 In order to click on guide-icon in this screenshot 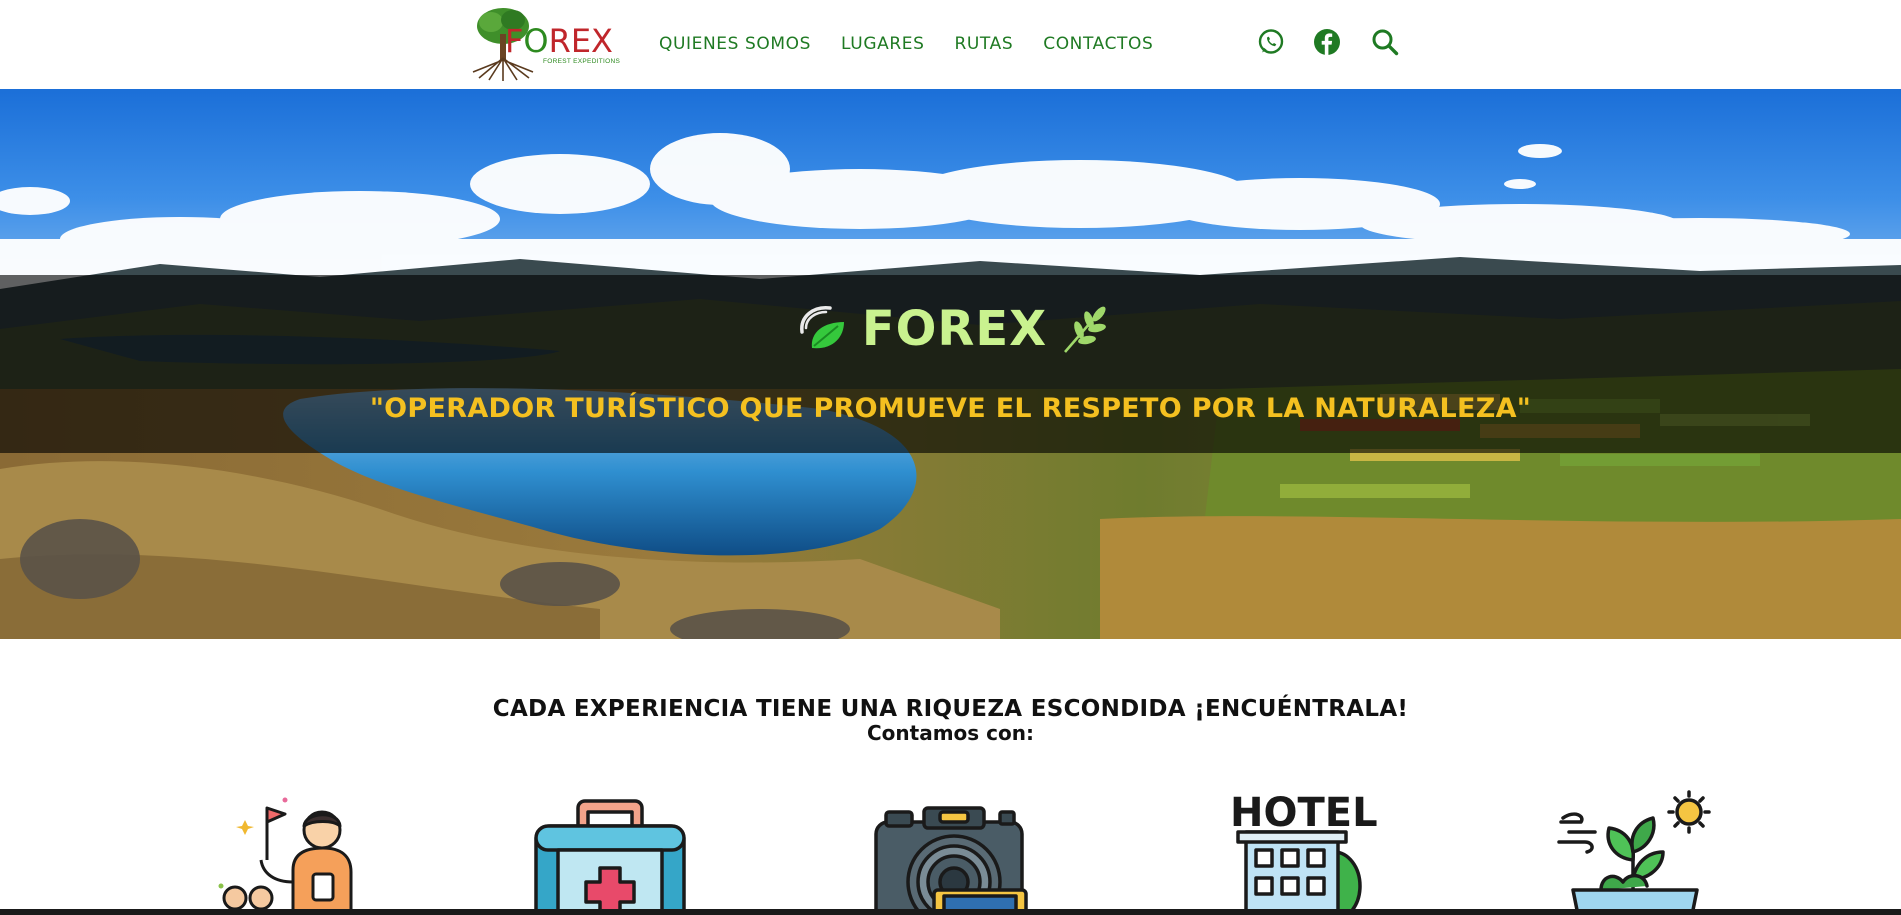, I will do `click(285, 856)`.